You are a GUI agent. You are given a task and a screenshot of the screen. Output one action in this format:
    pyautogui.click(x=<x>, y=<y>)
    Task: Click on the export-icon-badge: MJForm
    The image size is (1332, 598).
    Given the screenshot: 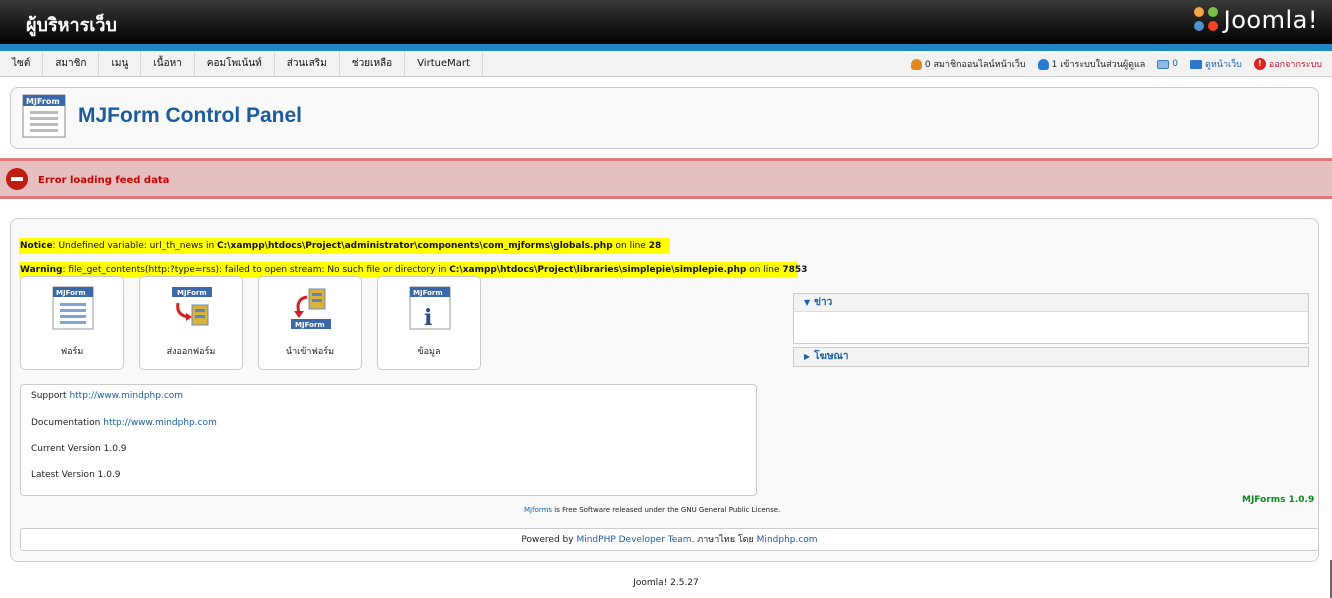 What is the action you would take?
    pyautogui.click(x=192, y=293)
    